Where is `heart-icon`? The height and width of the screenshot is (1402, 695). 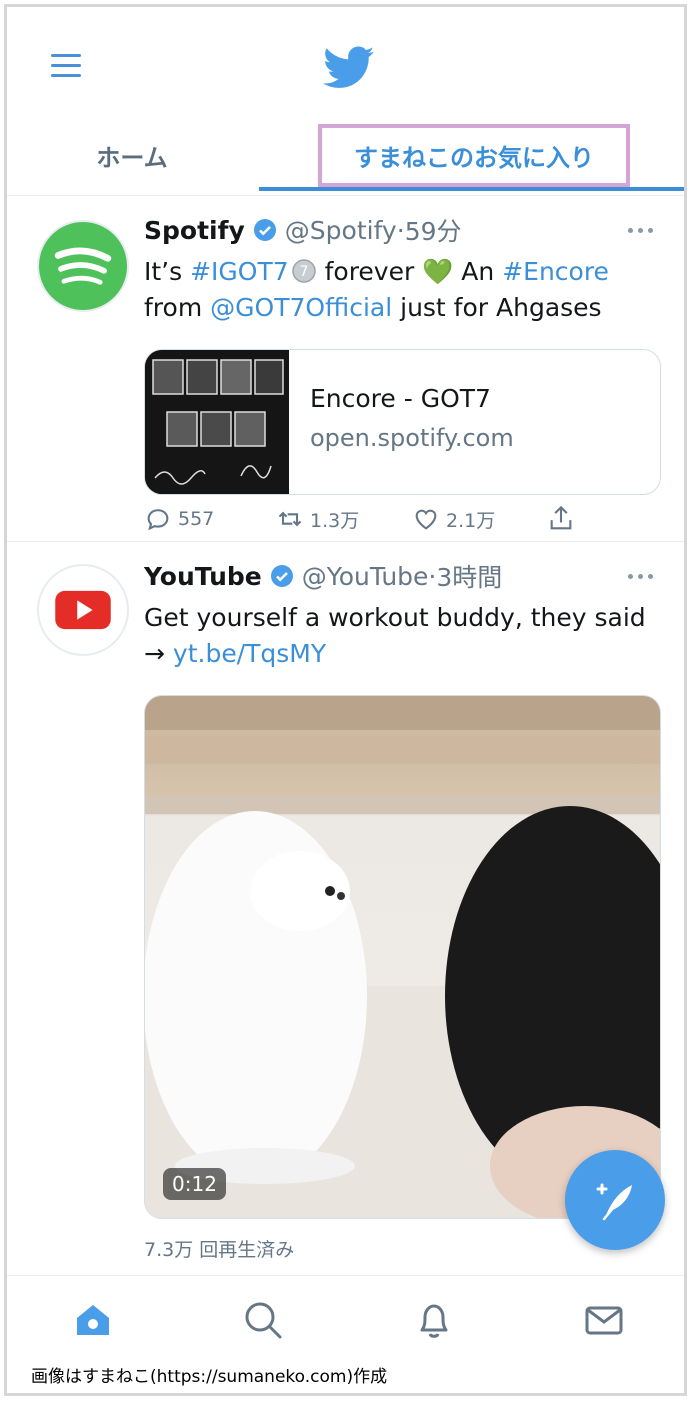 heart-icon is located at coordinates (426, 519).